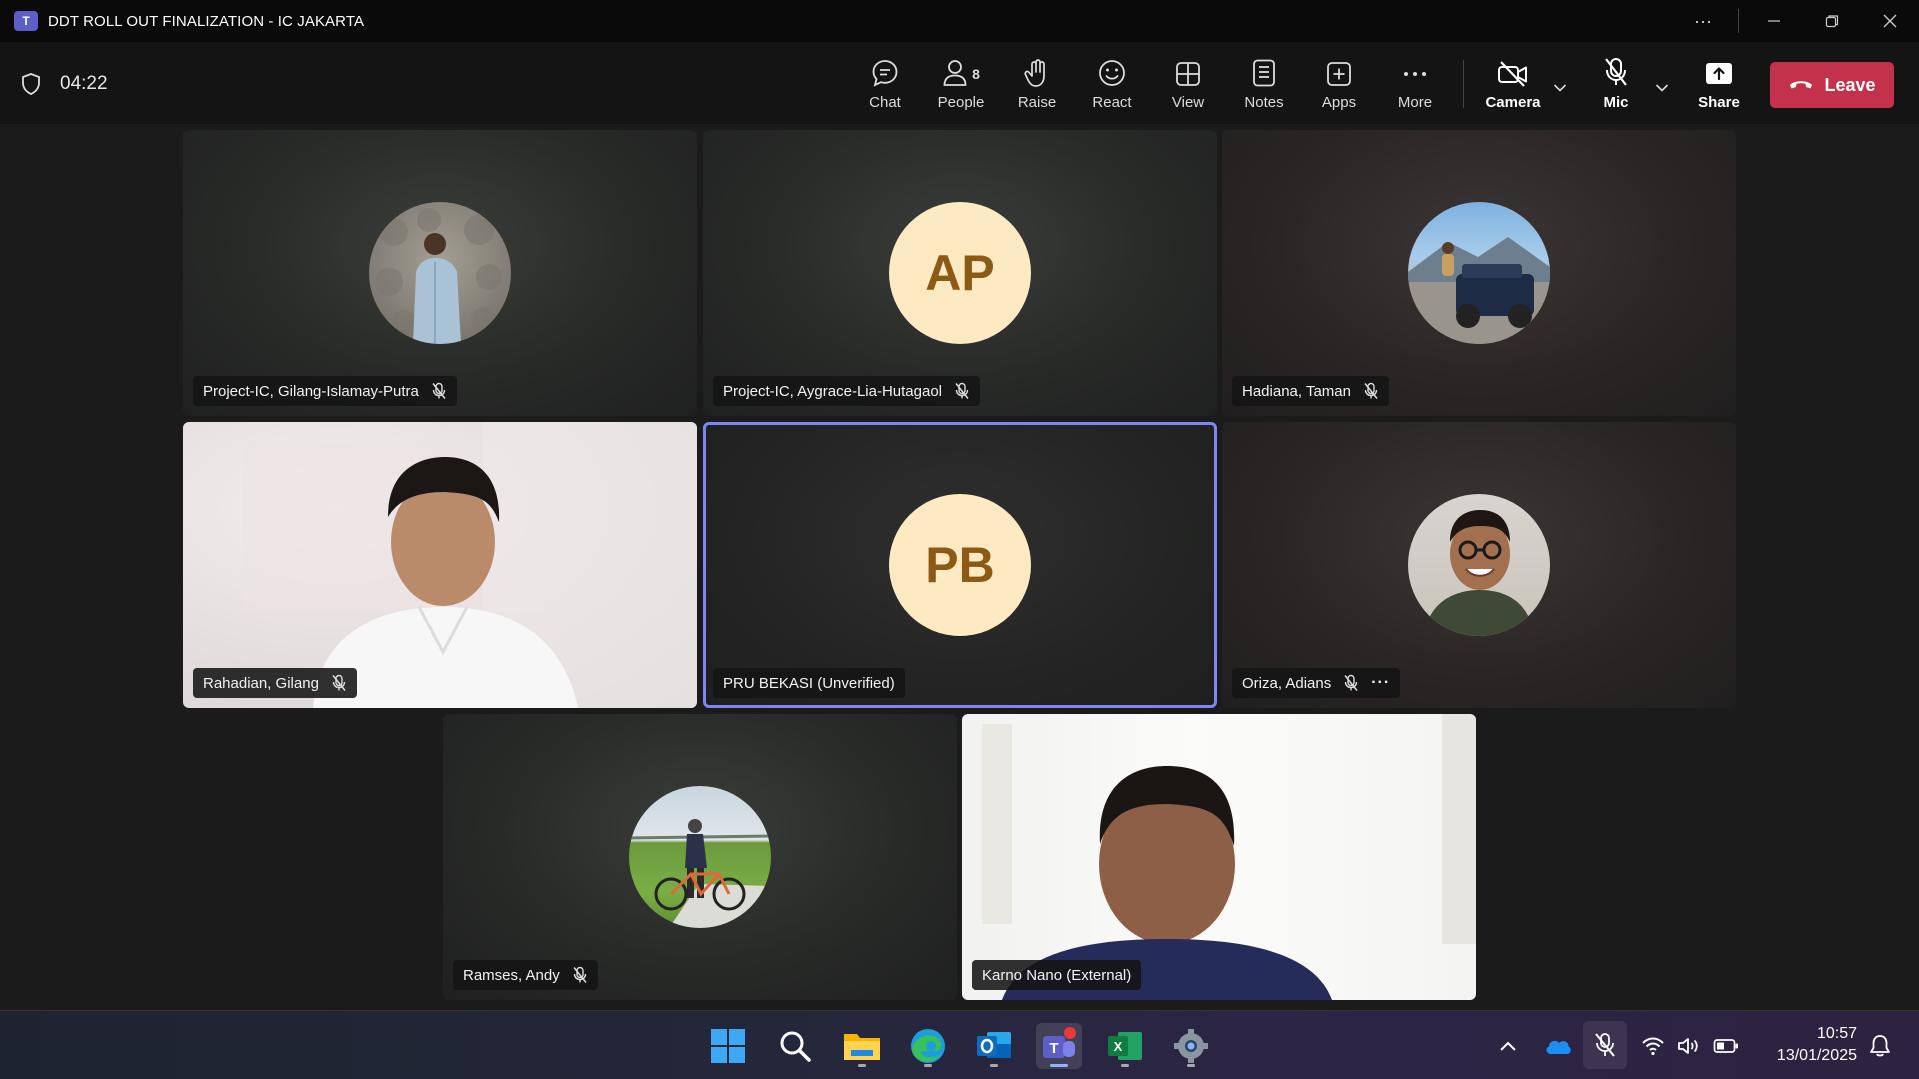 The height and width of the screenshot is (1079, 1919). I want to click on mic-button: Mic, so click(1616, 83).